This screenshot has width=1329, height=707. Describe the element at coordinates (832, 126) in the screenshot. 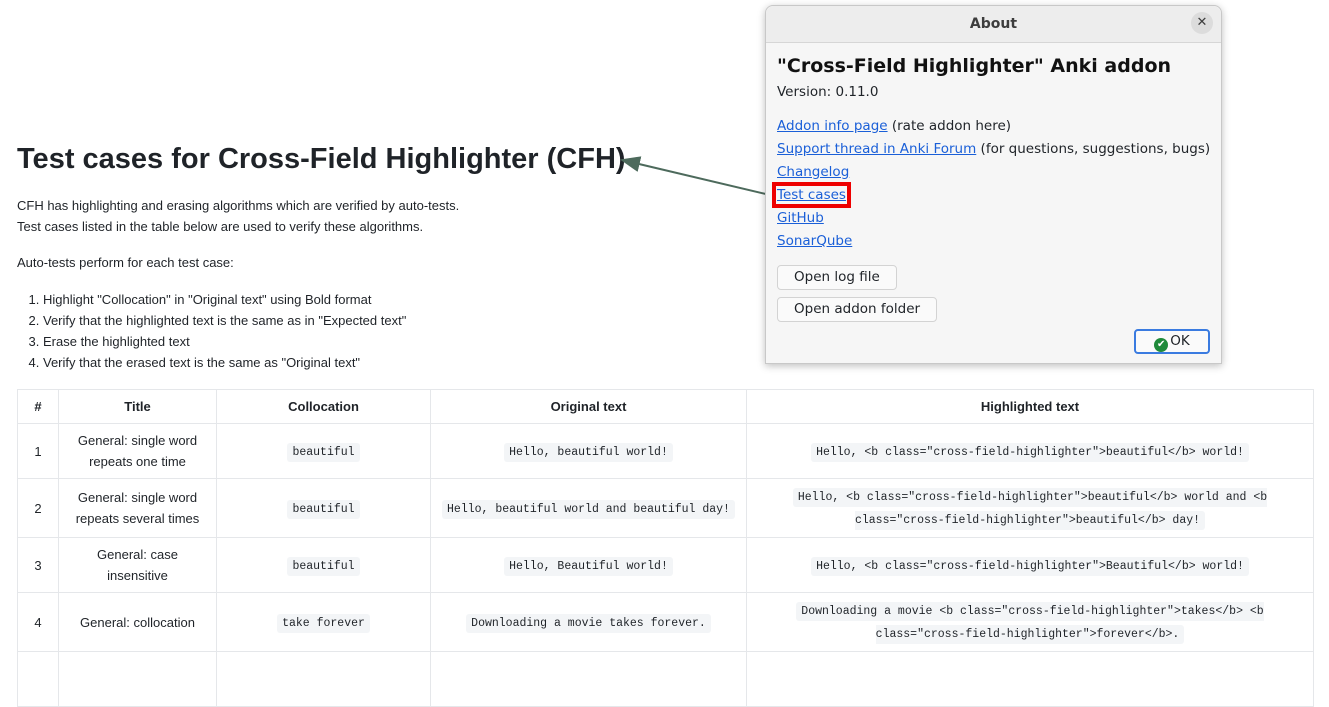

I see `addon-info-link: Addon info page` at that location.